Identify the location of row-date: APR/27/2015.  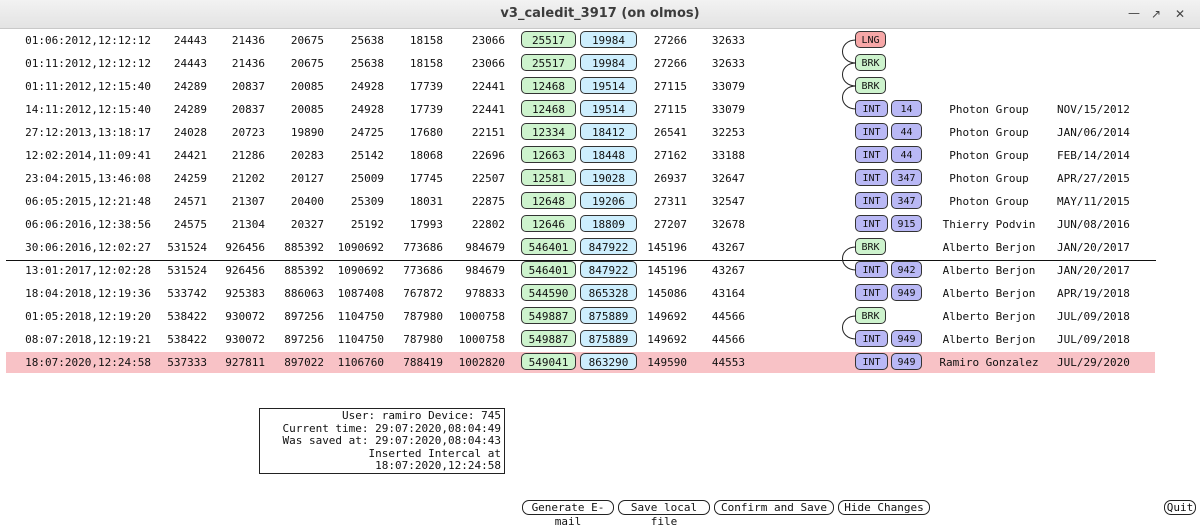
(1093, 178).